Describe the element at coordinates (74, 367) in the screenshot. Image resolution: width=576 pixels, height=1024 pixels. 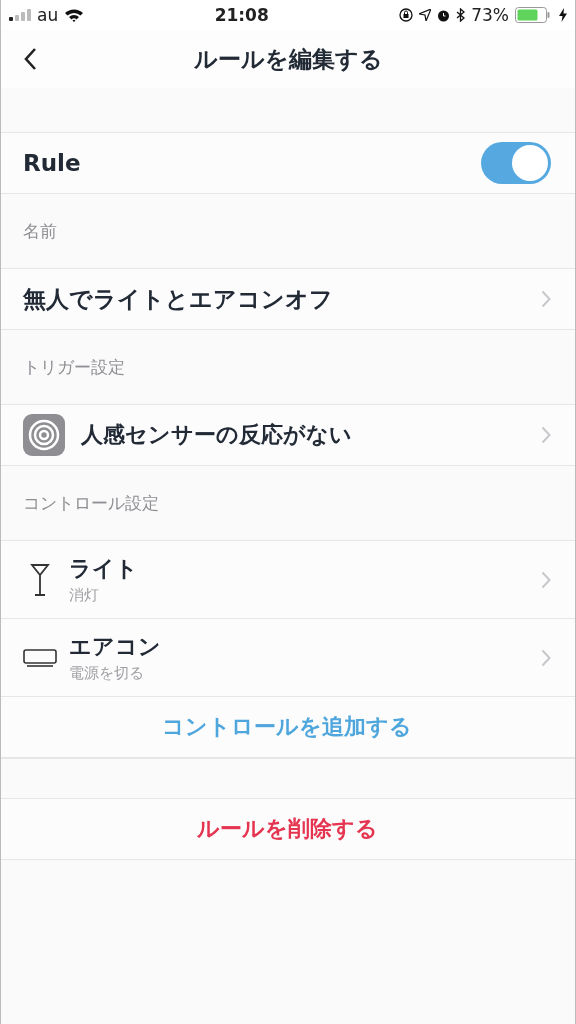
I see `section-header: トリガー設定` at that location.